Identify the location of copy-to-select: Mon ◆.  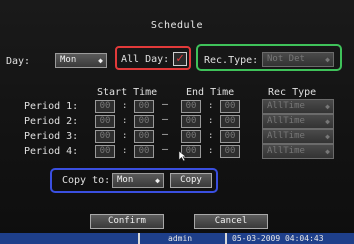
(138, 180).